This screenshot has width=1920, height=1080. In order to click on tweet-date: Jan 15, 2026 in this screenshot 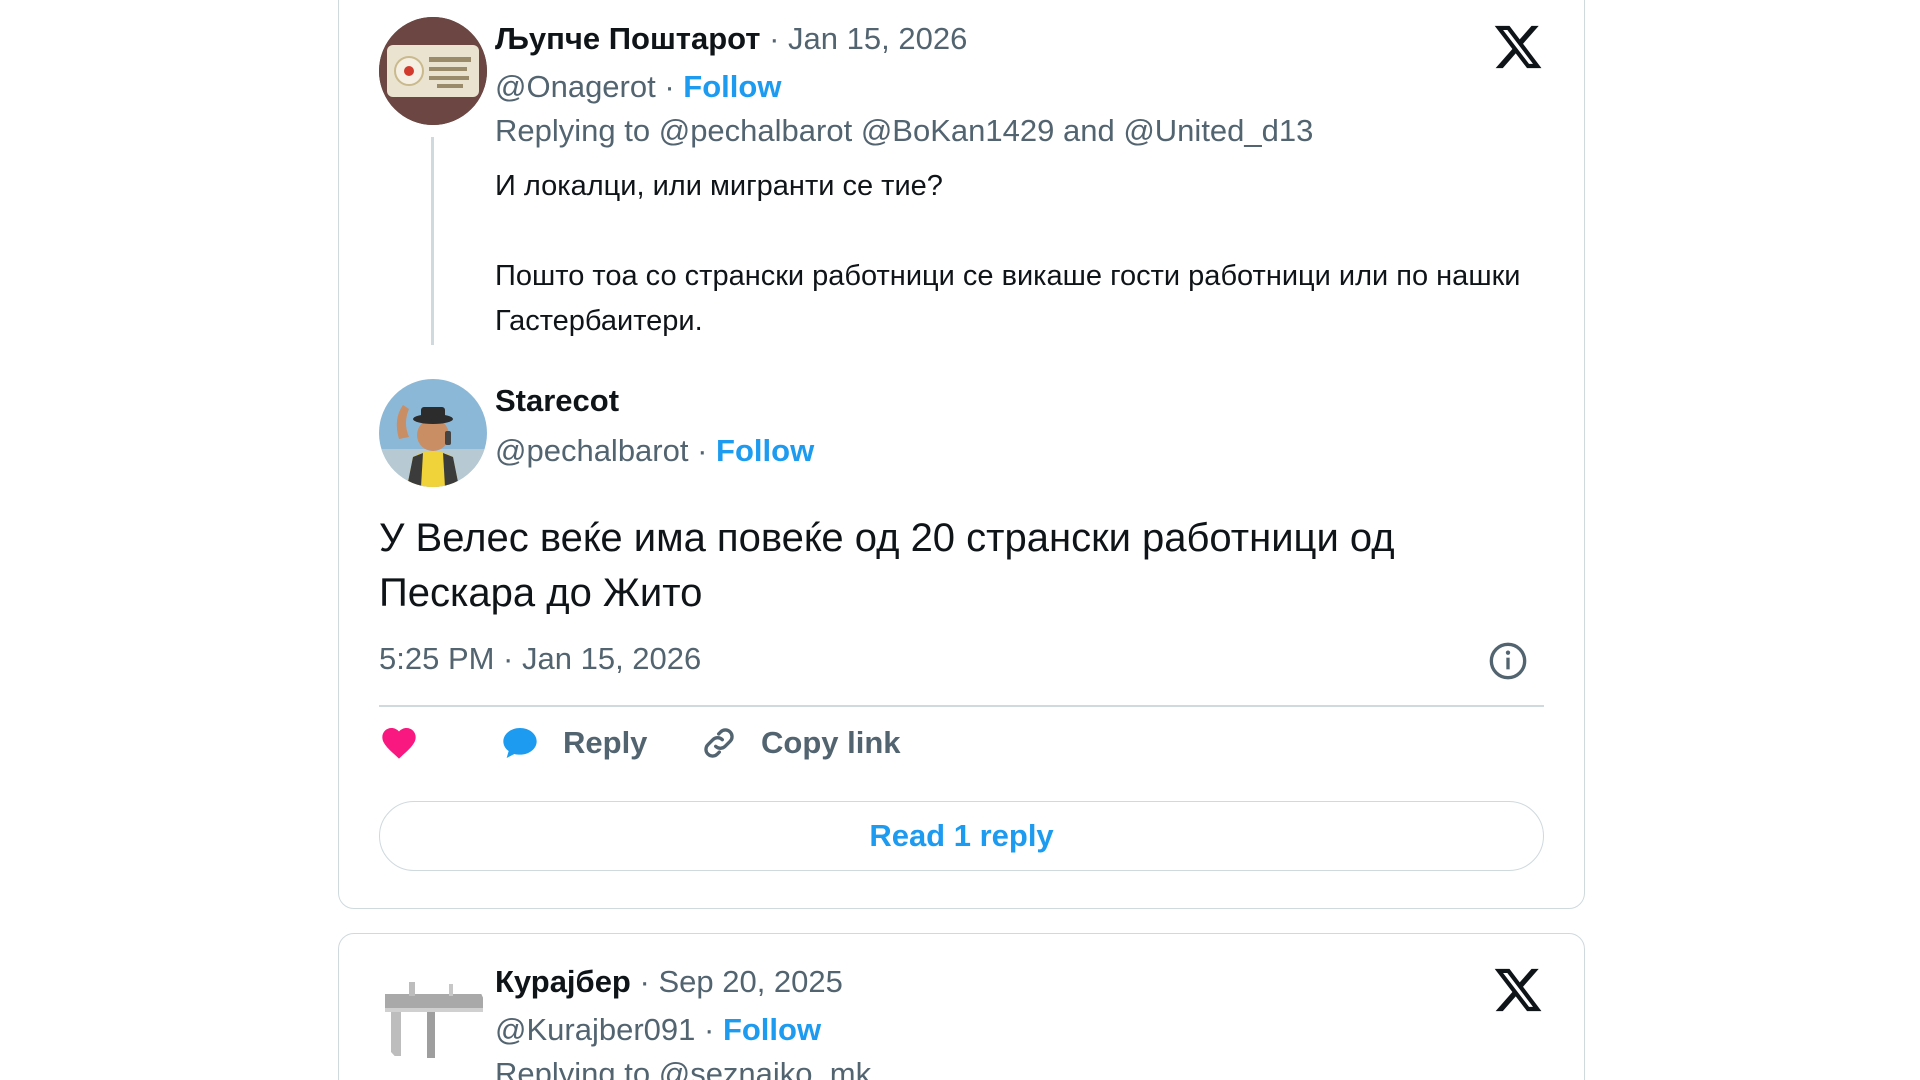, I will do `click(877, 38)`.